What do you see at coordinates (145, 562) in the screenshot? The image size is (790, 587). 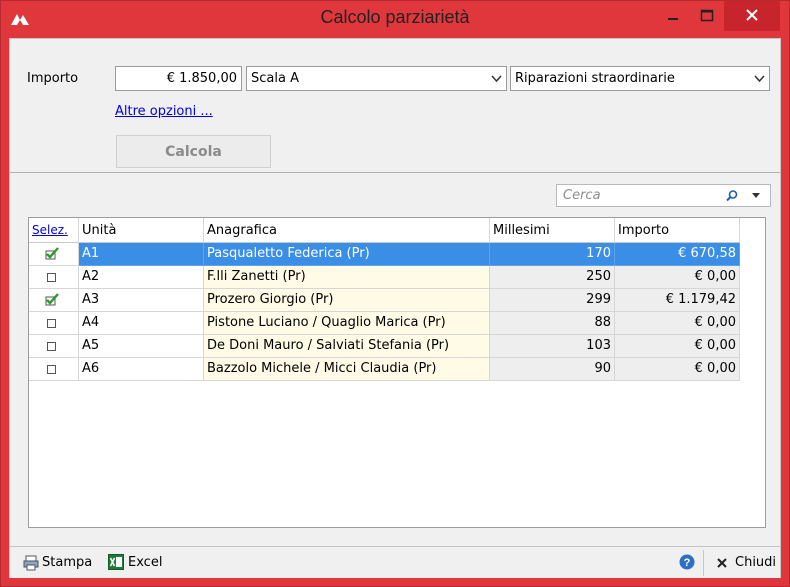 I see `excel-label: Excel` at bounding box center [145, 562].